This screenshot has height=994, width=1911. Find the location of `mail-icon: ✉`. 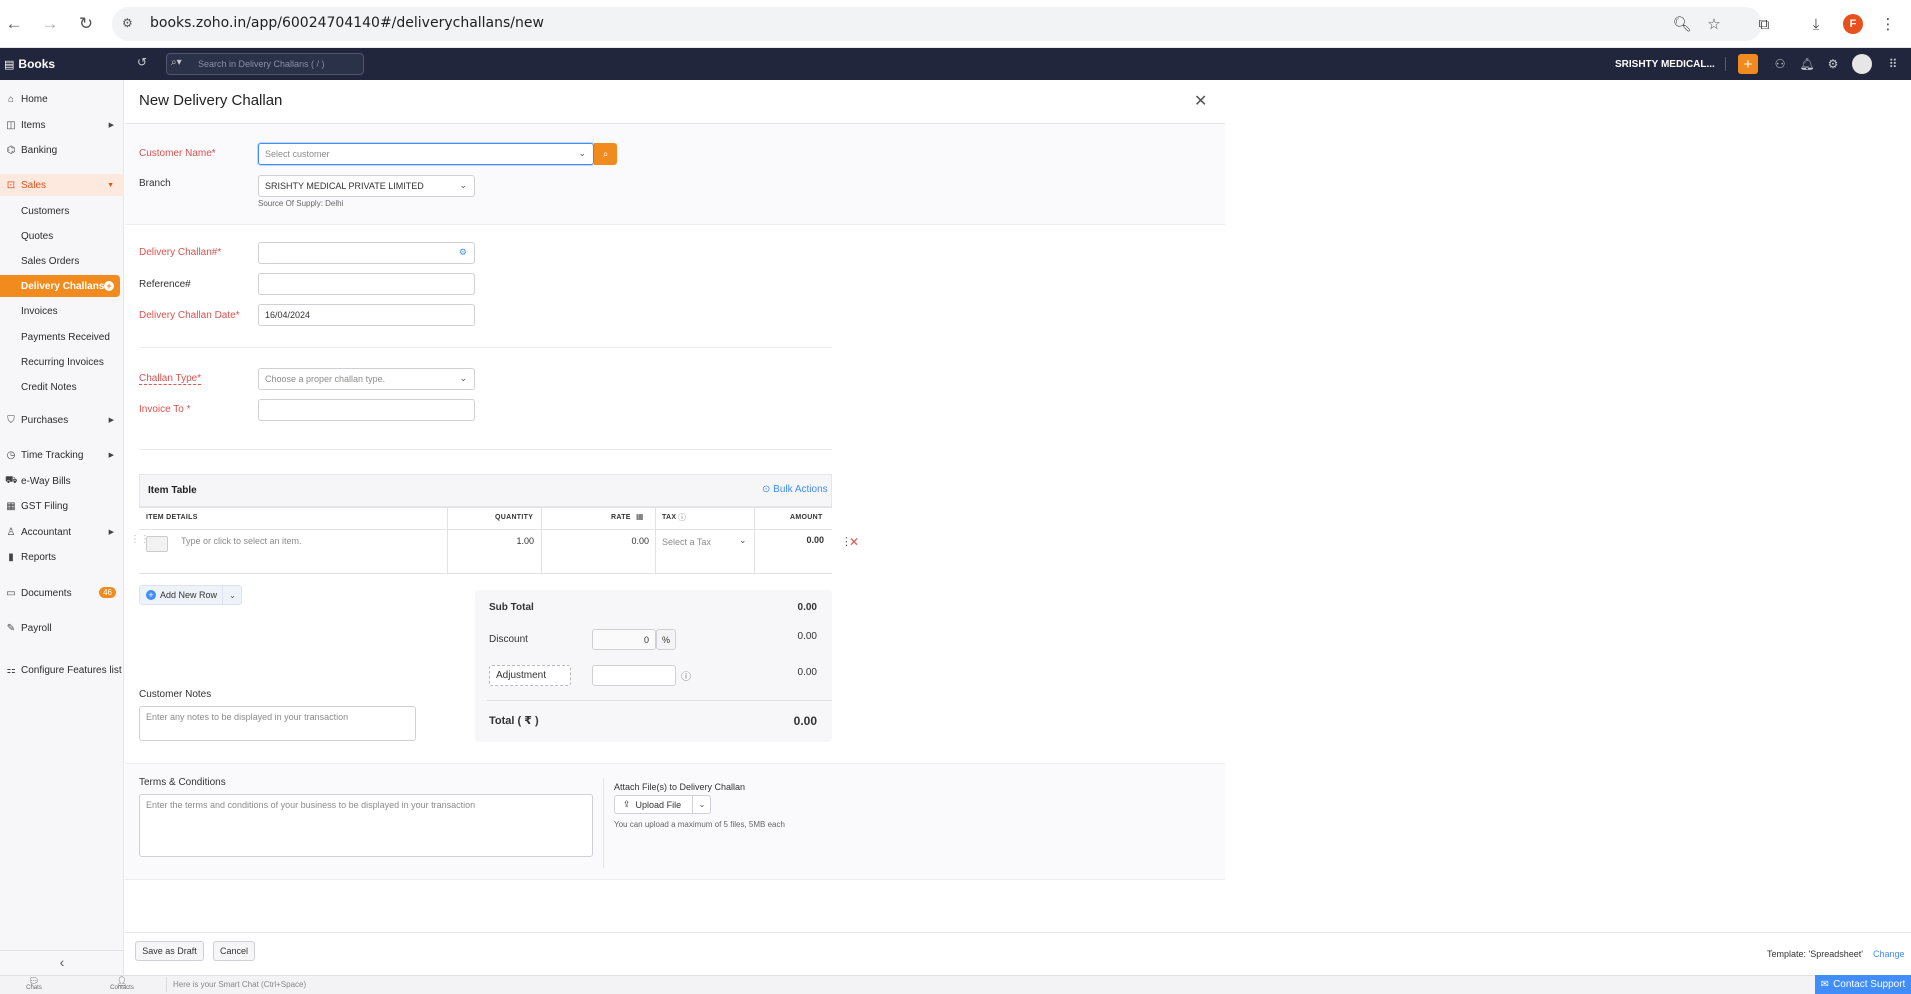

mail-icon: ✉ is located at coordinates (1825, 984).